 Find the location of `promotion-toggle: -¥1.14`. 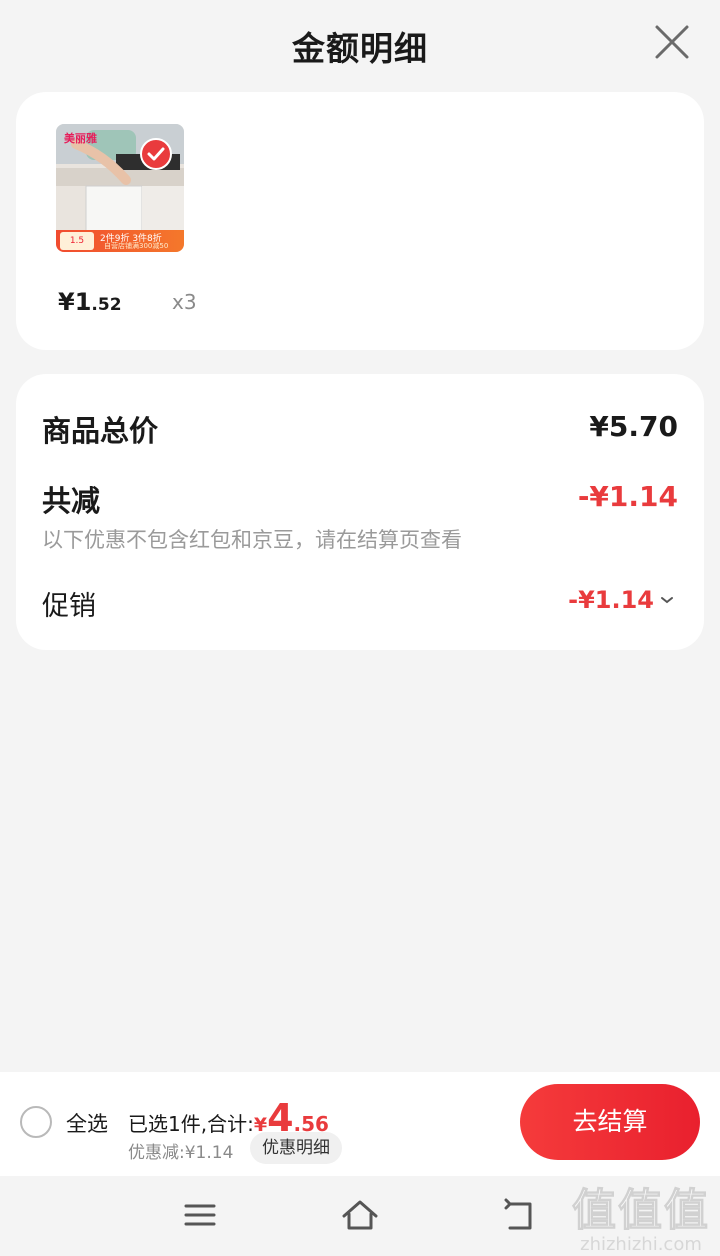

promotion-toggle: -¥1.14 is located at coordinates (621, 600).